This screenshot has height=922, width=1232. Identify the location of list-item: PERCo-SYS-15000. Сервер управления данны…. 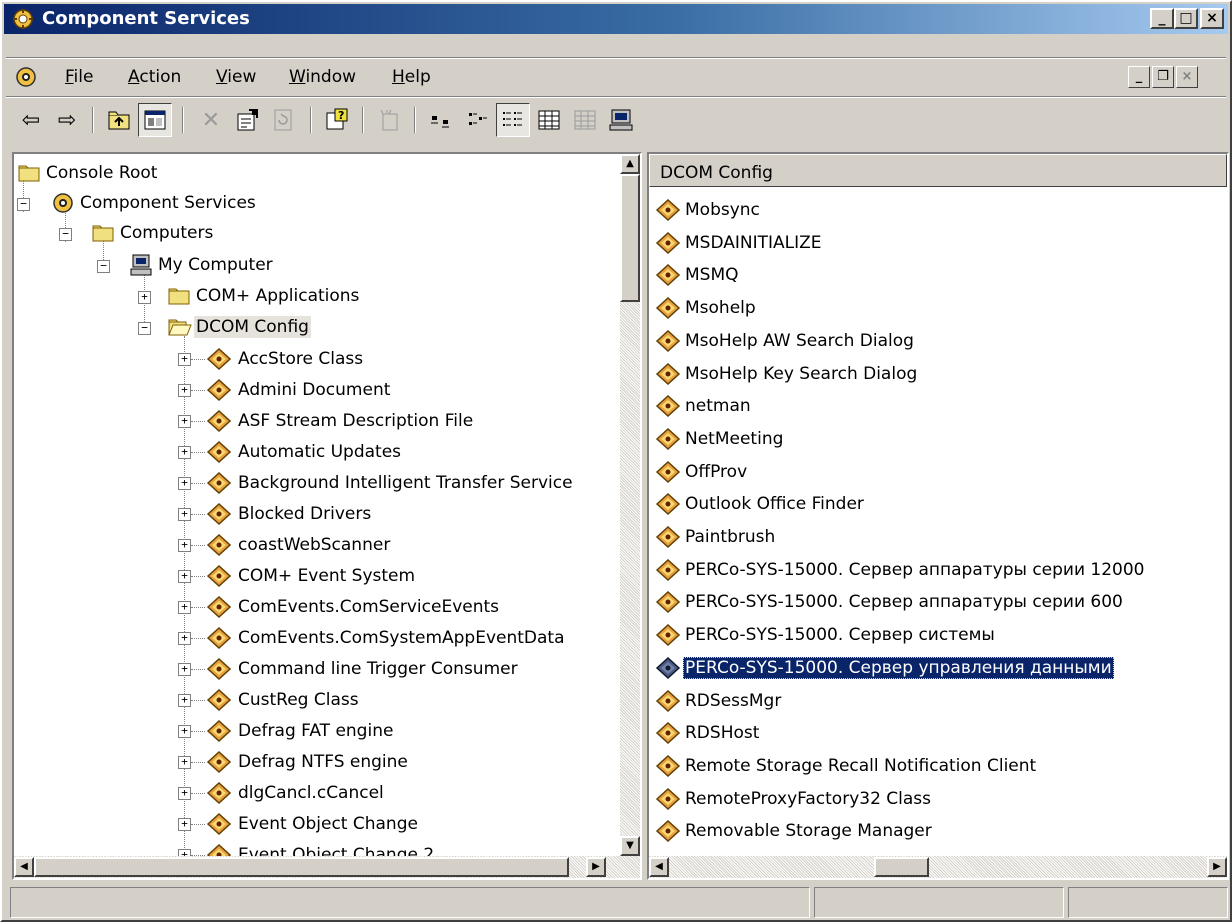
(884, 668).